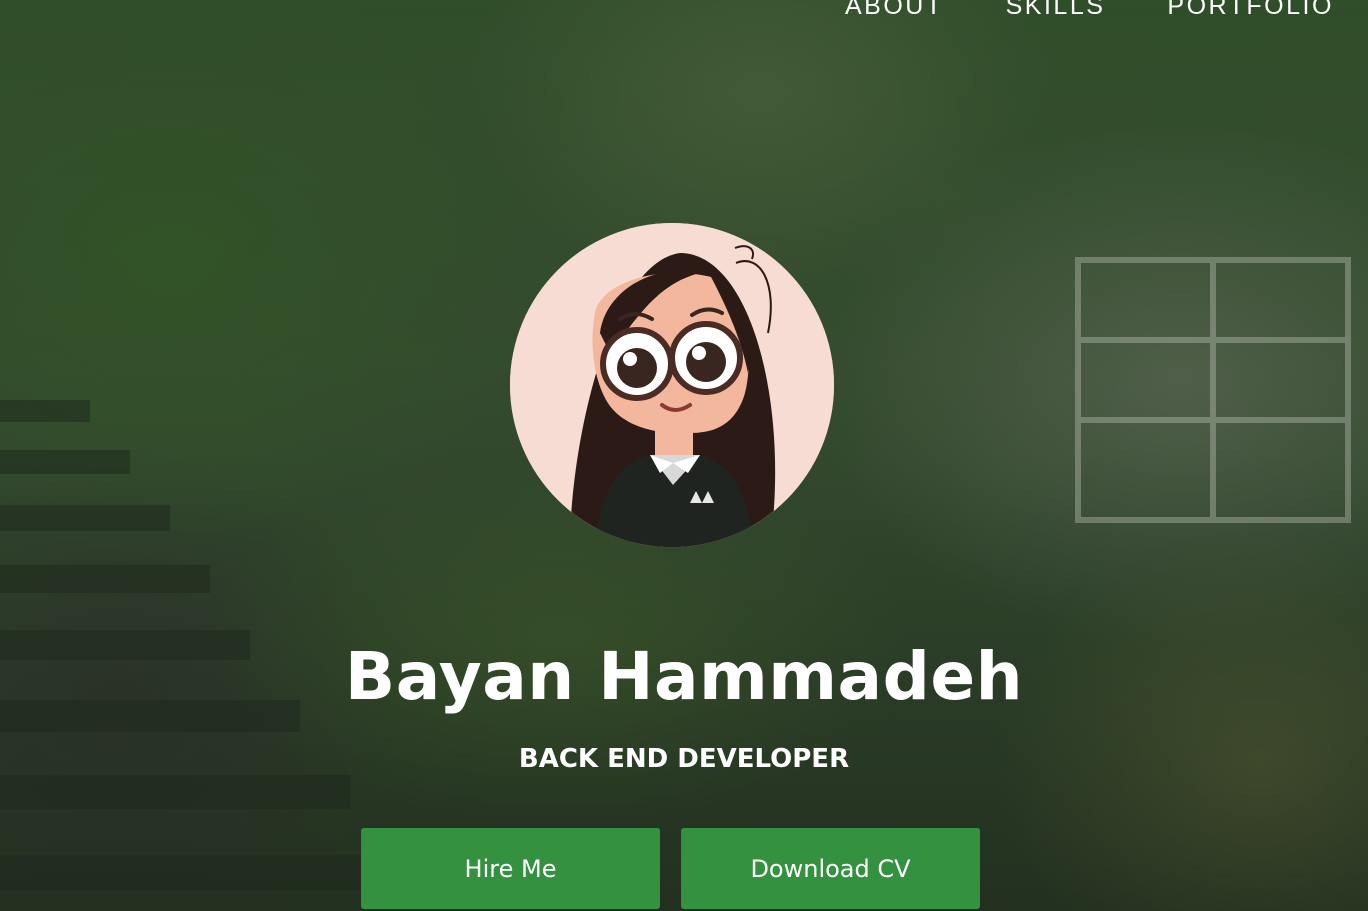 Image resolution: width=1368 pixels, height=911 pixels. I want to click on hero-role: BACK END DEVELOPER, so click(684, 759).